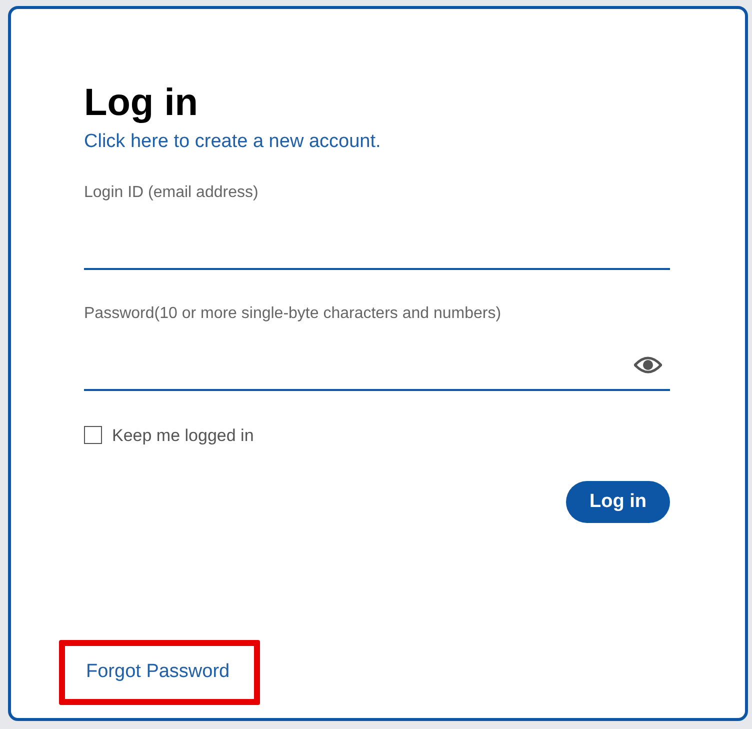 This screenshot has height=729, width=752. I want to click on field-label: Password(10 or more single-byte characters and numbers), so click(293, 314).